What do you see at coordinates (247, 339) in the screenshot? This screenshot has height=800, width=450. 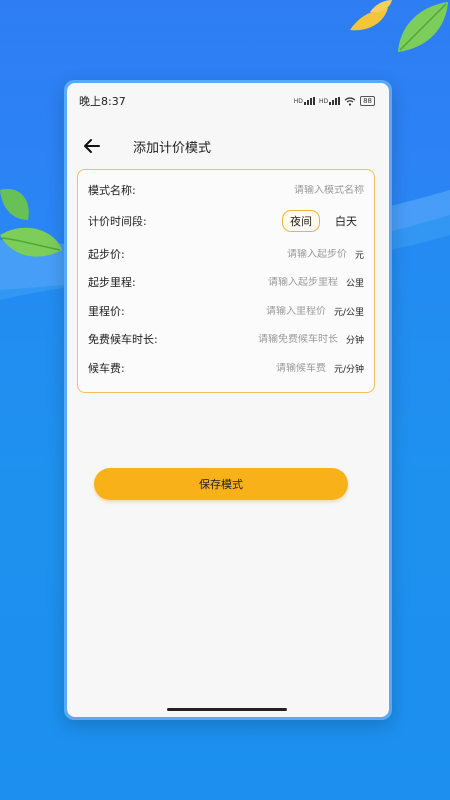 I see `free-wait-input` at bounding box center [247, 339].